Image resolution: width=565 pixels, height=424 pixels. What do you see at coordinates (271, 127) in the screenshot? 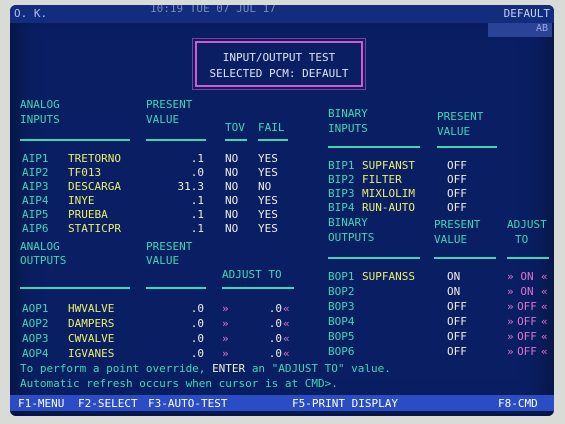
I see `fail-heading: FAIL` at bounding box center [271, 127].